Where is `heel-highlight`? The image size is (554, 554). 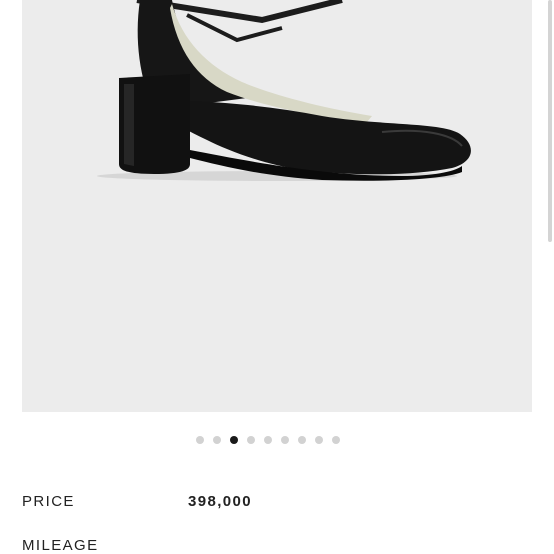 heel-highlight is located at coordinates (129, 125).